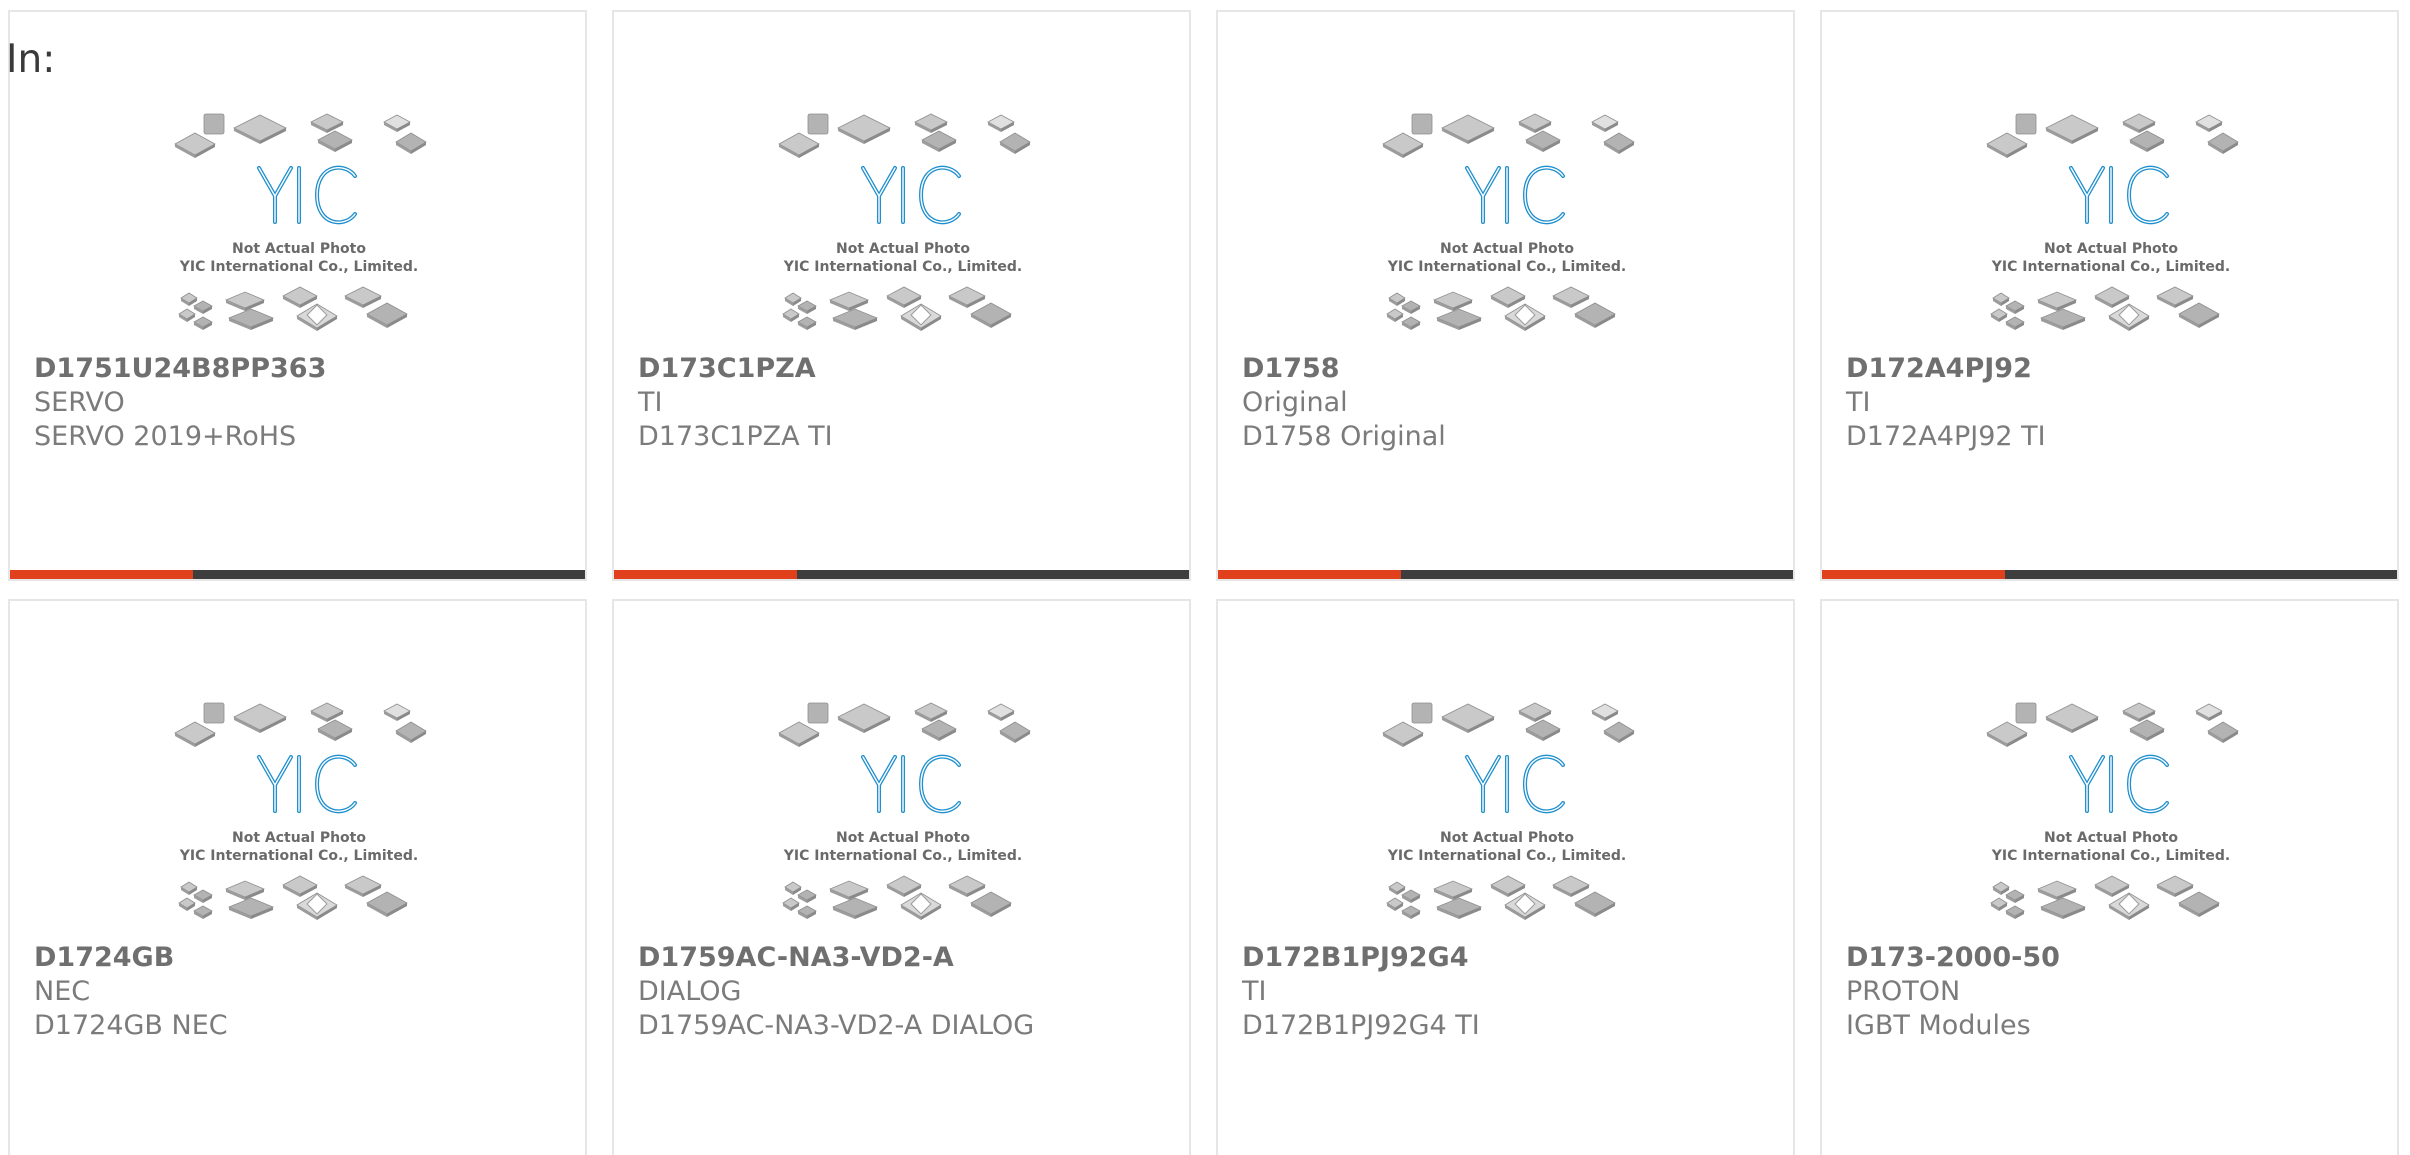 The height and width of the screenshot is (1155, 2410). What do you see at coordinates (1507, 992) in the screenshot?
I see `product-info: D172B1PJ92G4 TI D172B1PJ92G4 TI` at bounding box center [1507, 992].